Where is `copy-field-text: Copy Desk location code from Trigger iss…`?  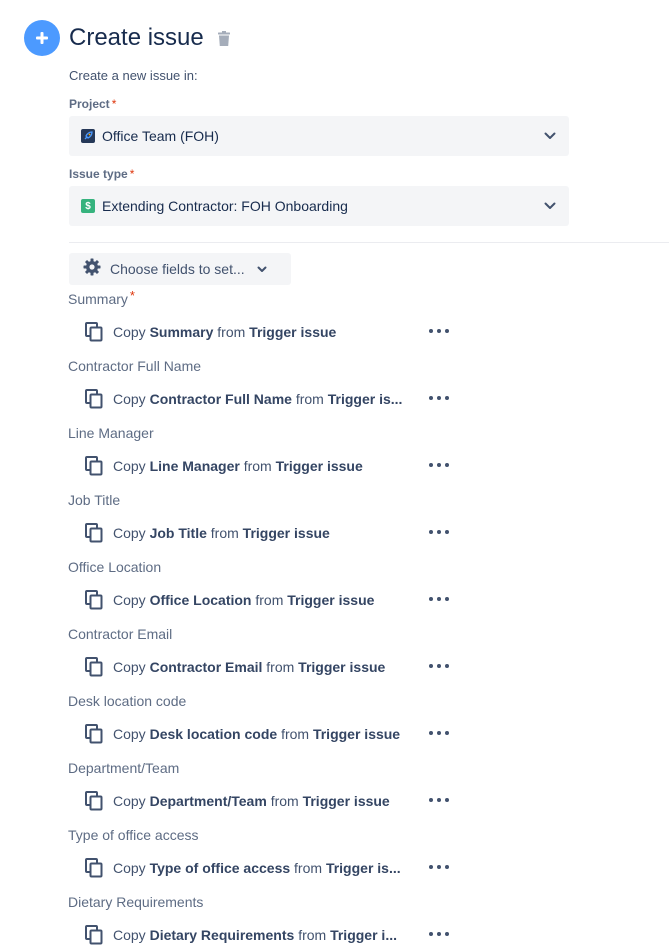
copy-field-text: Copy Desk location code from Trigger iss… is located at coordinates (256, 734).